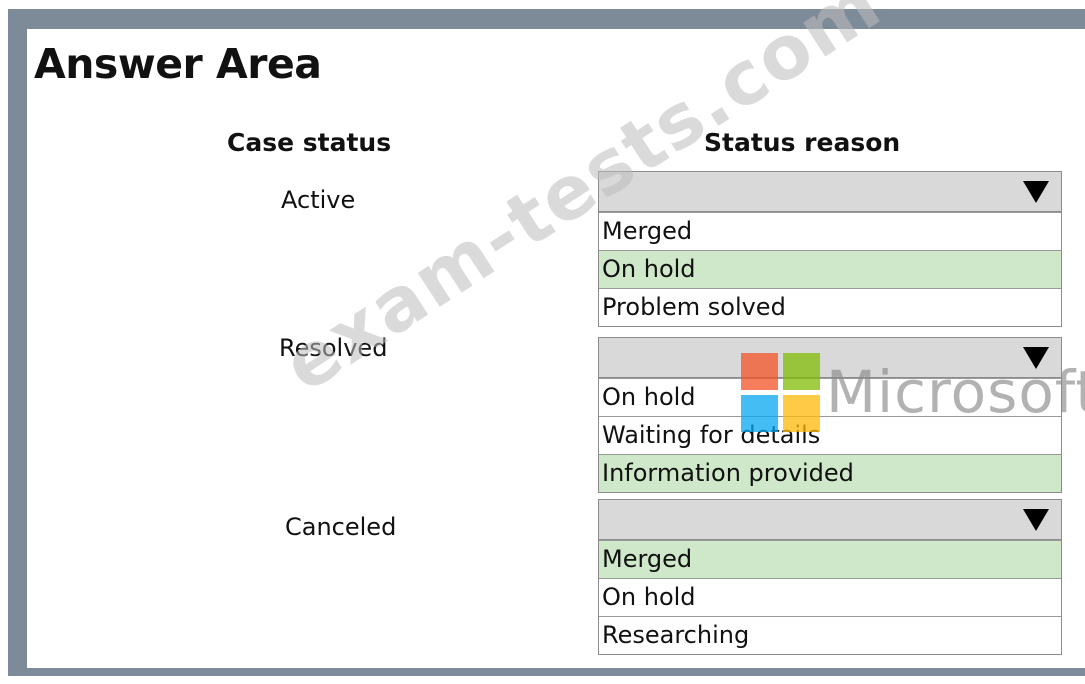 This screenshot has height=684, width=1085. I want to click on status-reason-dropdown-active: Merged On hold Problem solved, so click(830, 249).